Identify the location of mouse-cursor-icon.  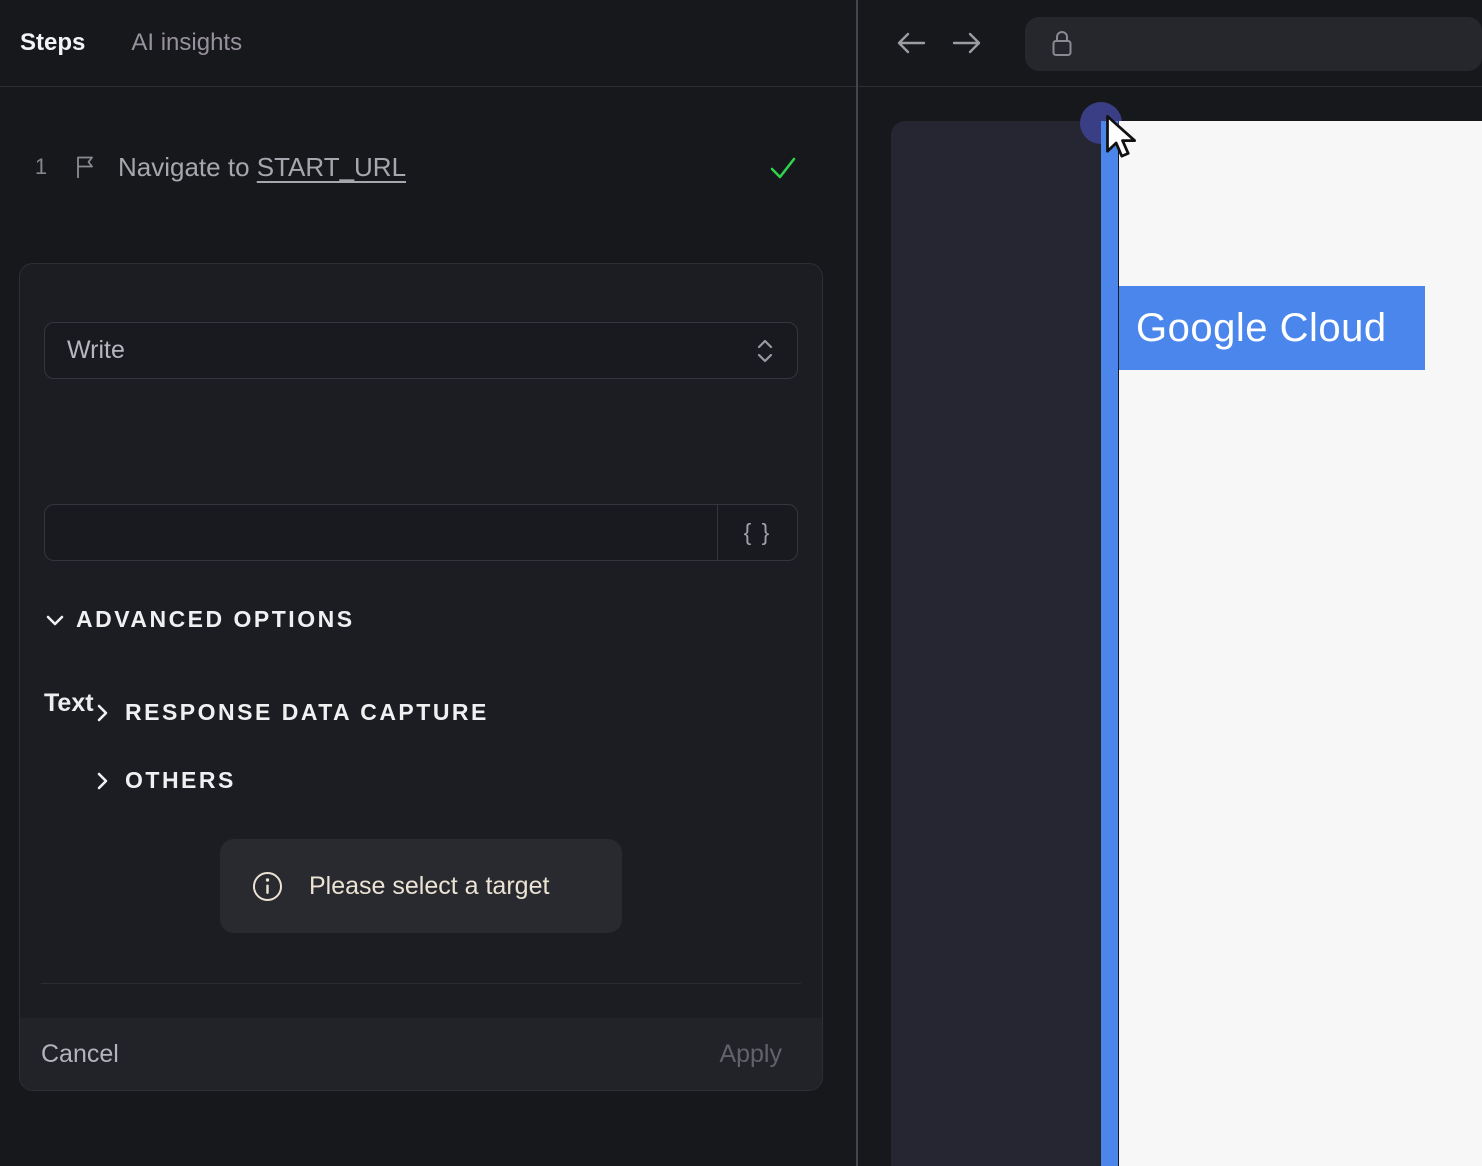
(1121, 136).